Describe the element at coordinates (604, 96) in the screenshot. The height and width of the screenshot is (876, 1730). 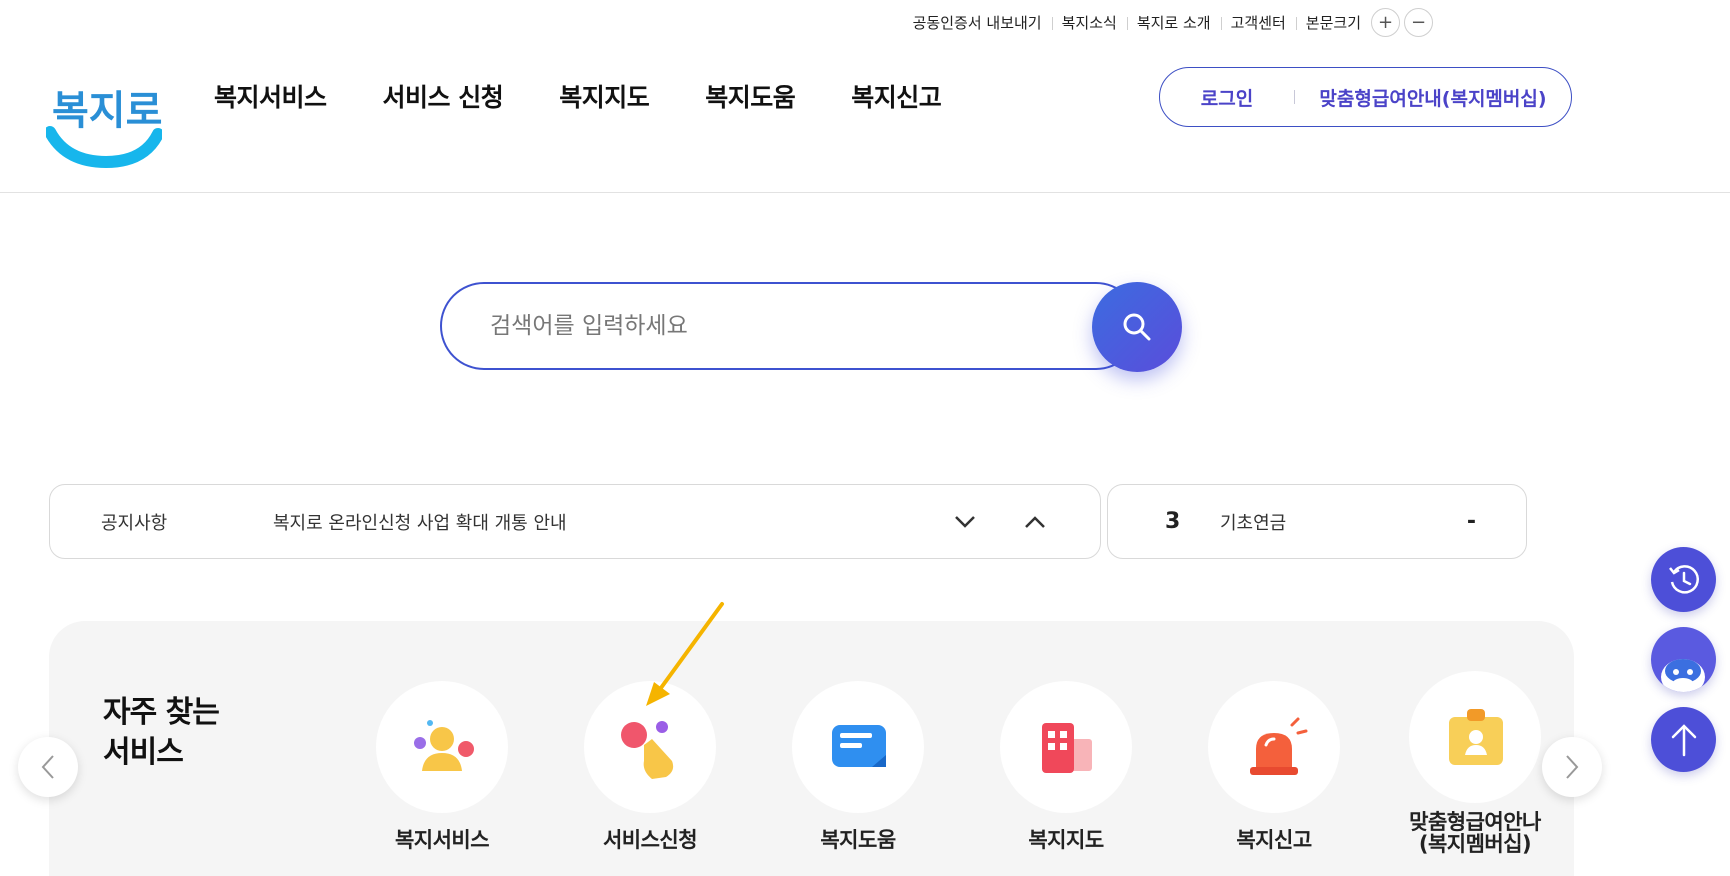
I see `nav-welfare-map: 복지지도` at that location.